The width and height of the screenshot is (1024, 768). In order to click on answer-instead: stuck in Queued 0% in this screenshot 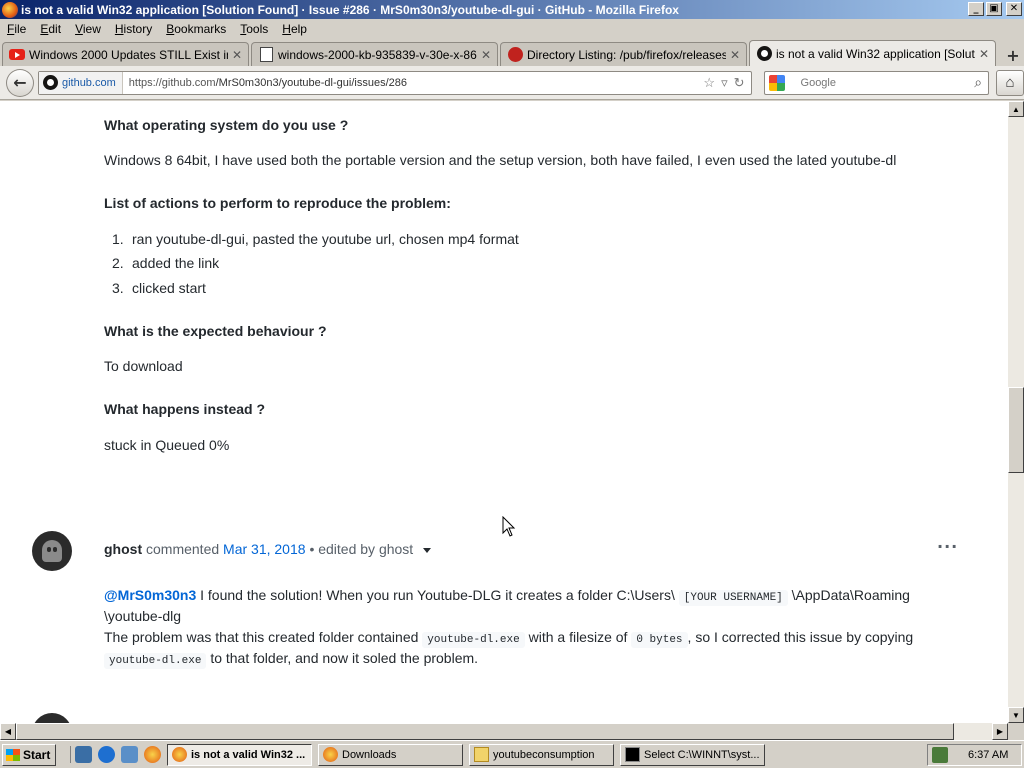, I will do `click(167, 445)`.